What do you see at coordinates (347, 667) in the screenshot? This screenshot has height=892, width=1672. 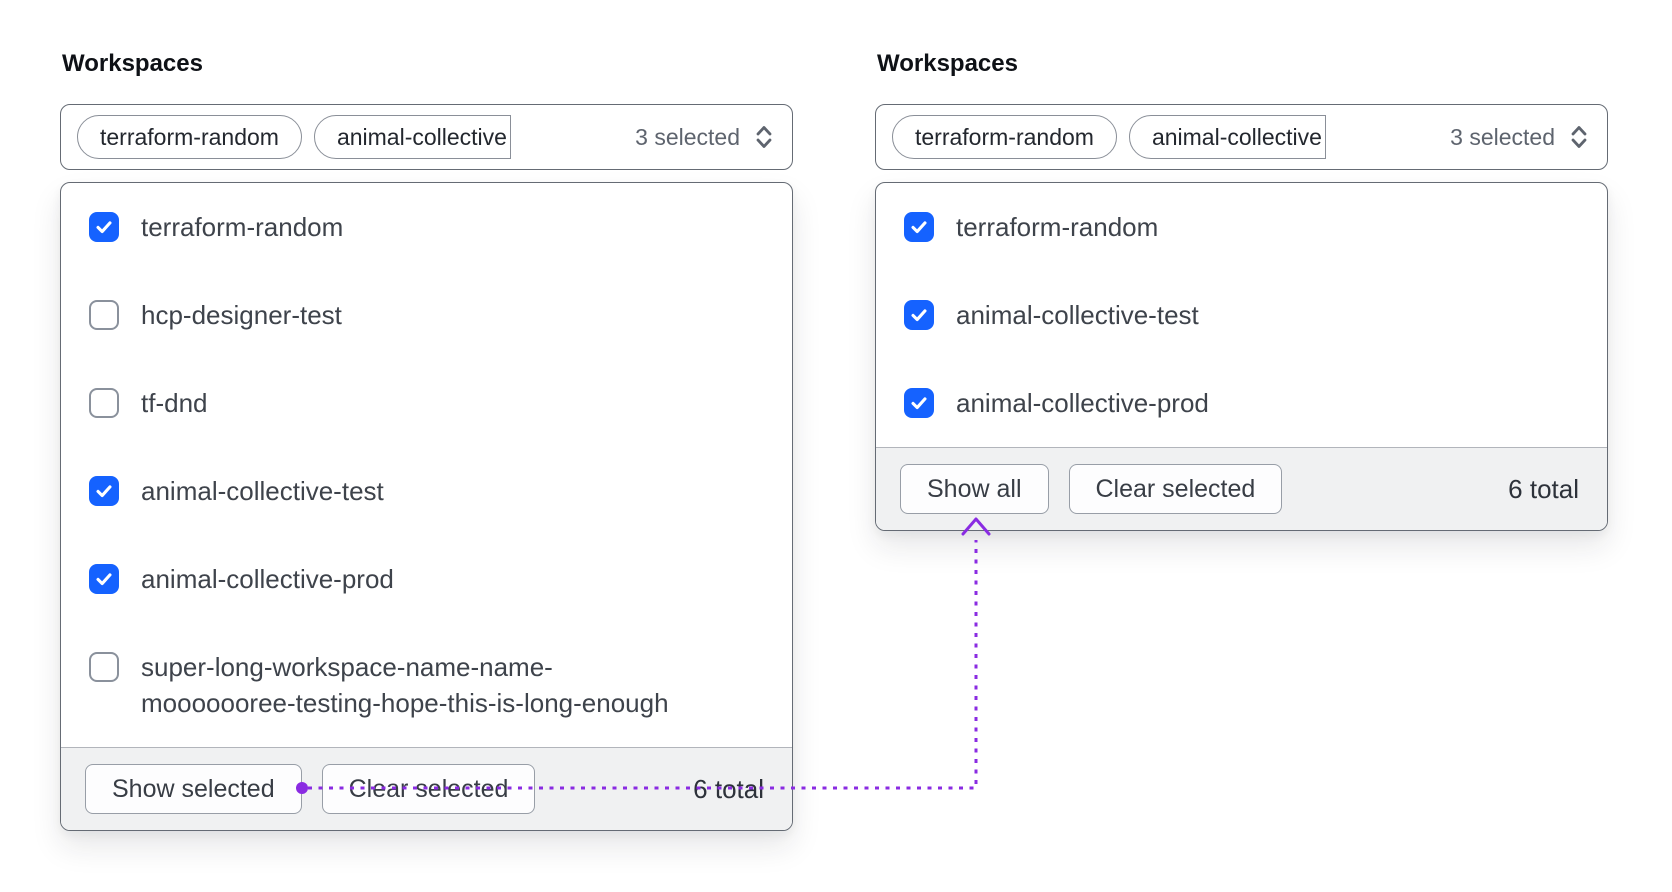 I see `option-label-line: super-long-workspace-name-name-` at bounding box center [347, 667].